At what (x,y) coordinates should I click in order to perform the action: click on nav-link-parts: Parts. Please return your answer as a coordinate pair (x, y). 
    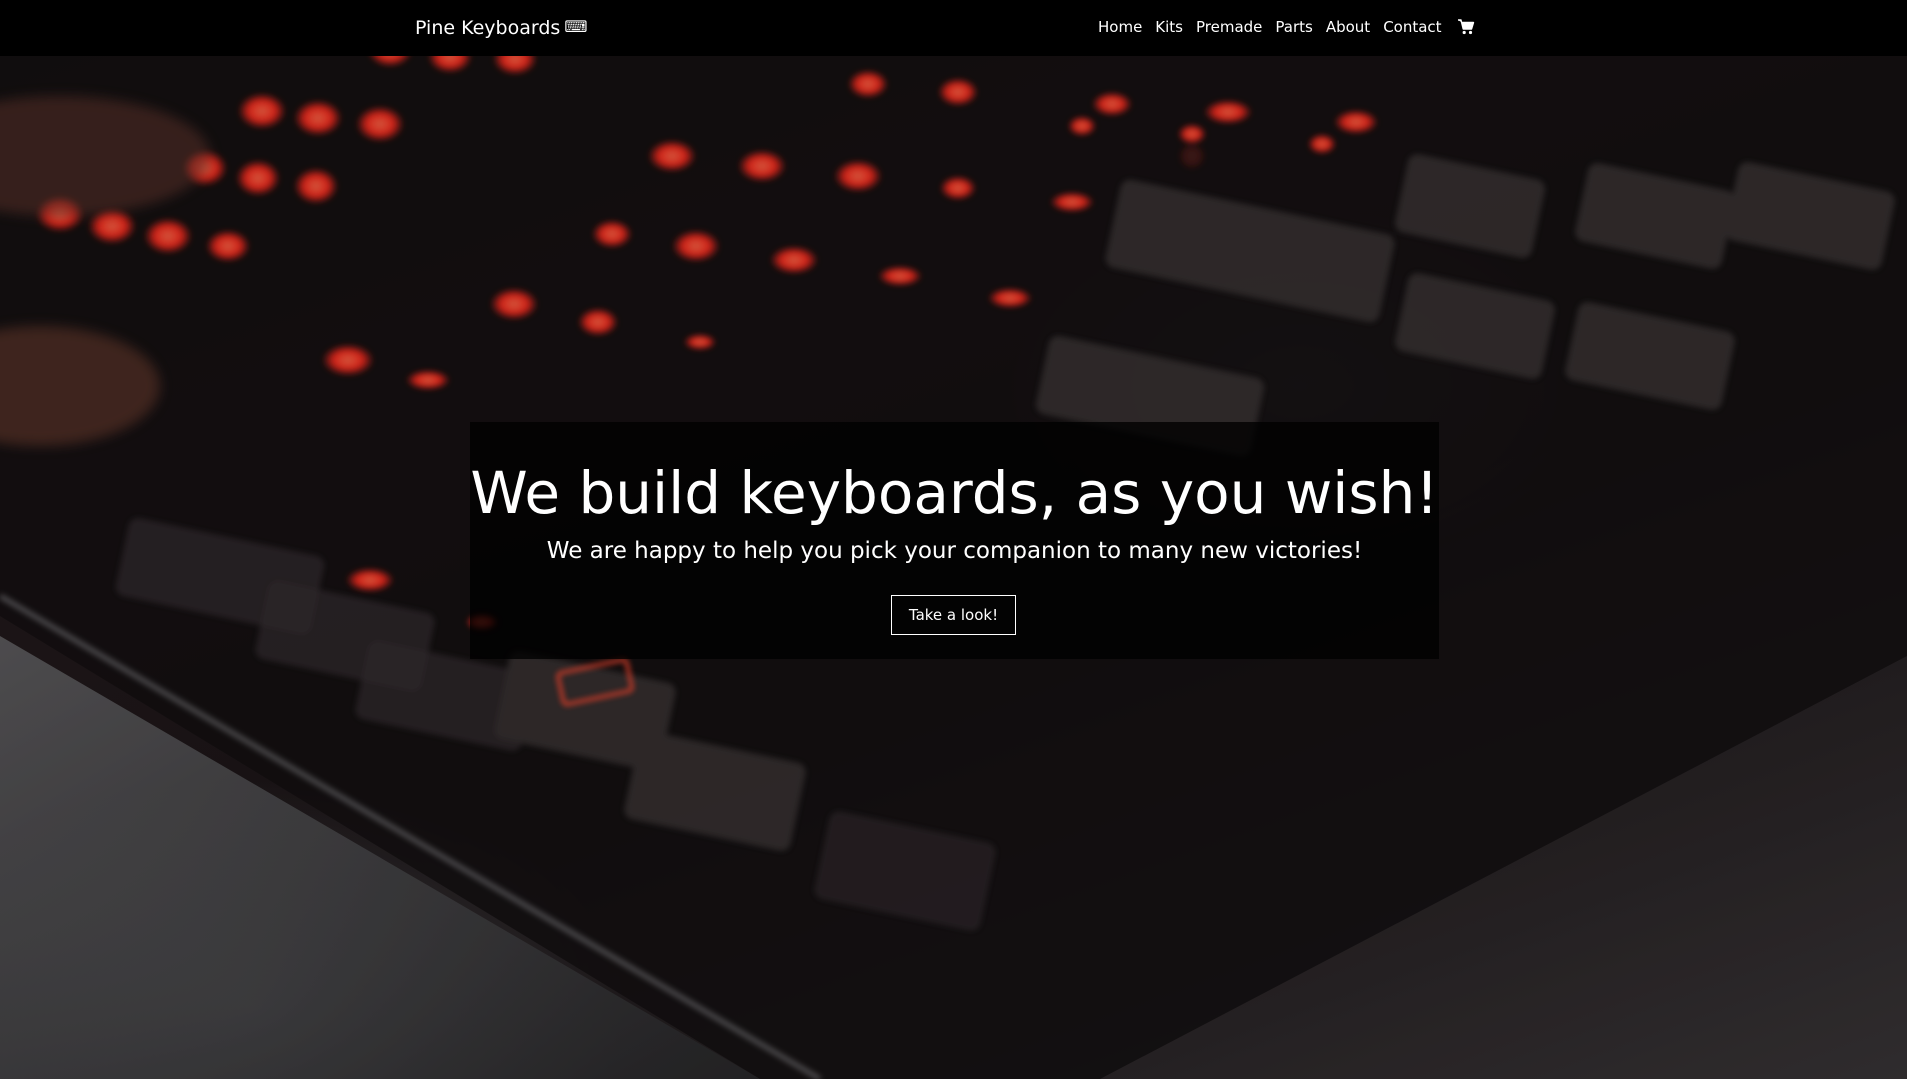
    Looking at the image, I should click on (1293, 27).